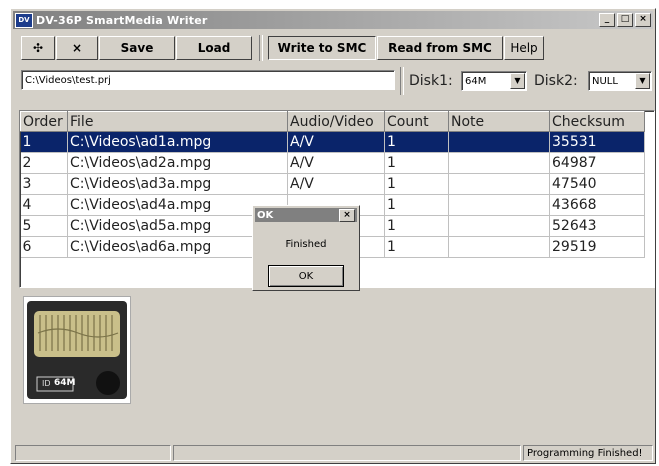 The width and height of the screenshot is (659, 466). I want to click on cell-checksum: 64987, so click(597, 163).